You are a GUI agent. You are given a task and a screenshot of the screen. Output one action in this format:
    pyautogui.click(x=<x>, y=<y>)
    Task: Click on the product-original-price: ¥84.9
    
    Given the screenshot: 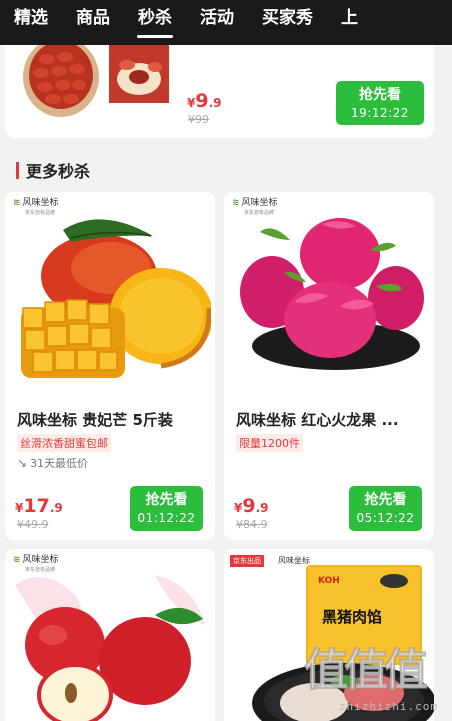 What is the action you would take?
    pyautogui.click(x=252, y=524)
    